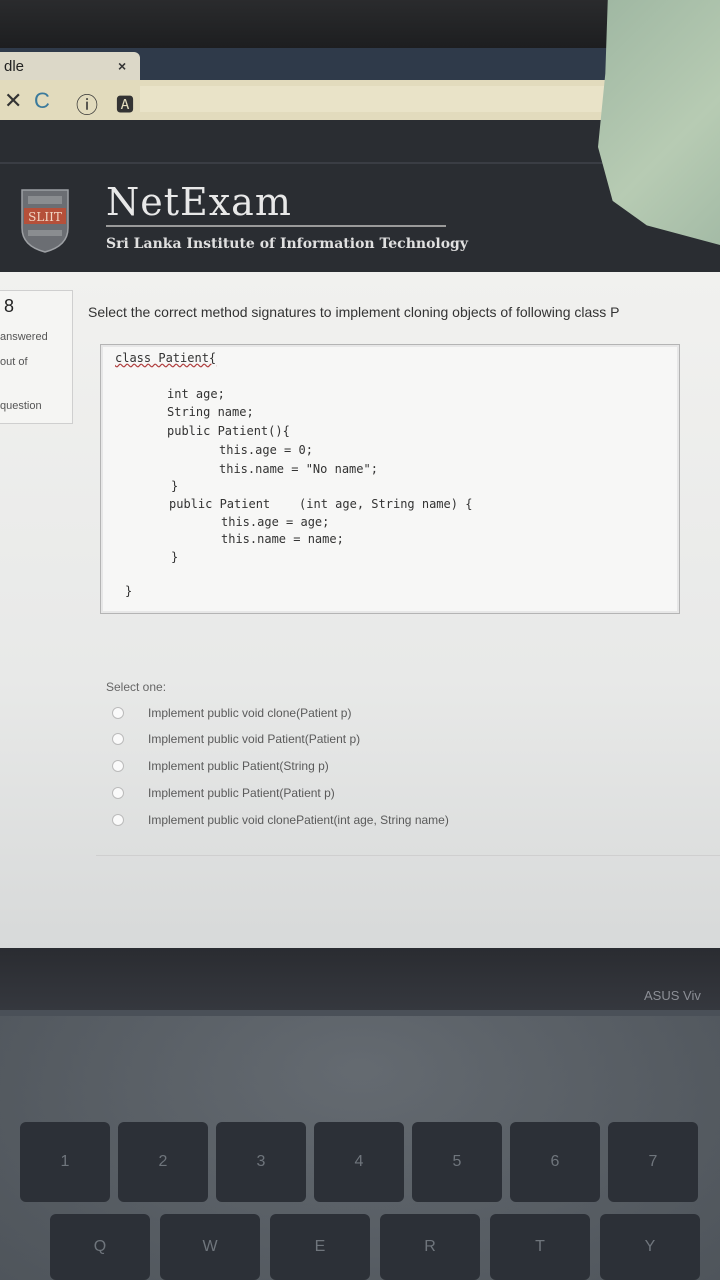  What do you see at coordinates (650, 1247) in the screenshot?
I see `key-y: Y` at bounding box center [650, 1247].